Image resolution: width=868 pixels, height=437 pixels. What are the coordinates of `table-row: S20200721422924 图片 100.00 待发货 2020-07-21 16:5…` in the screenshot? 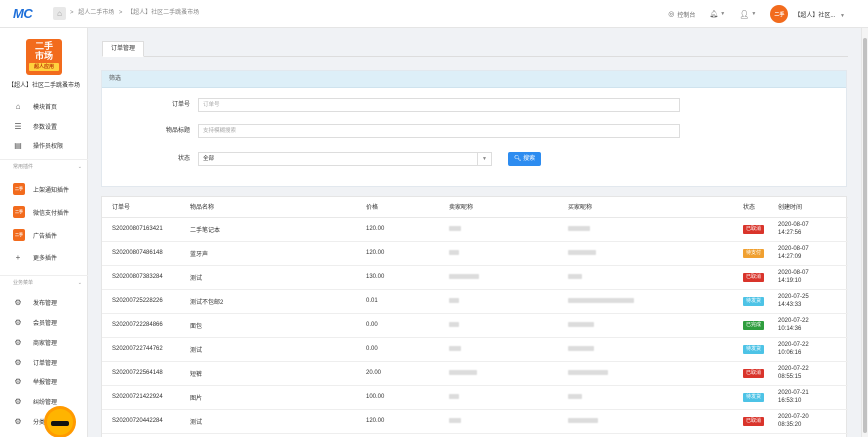 It's located at (475, 397).